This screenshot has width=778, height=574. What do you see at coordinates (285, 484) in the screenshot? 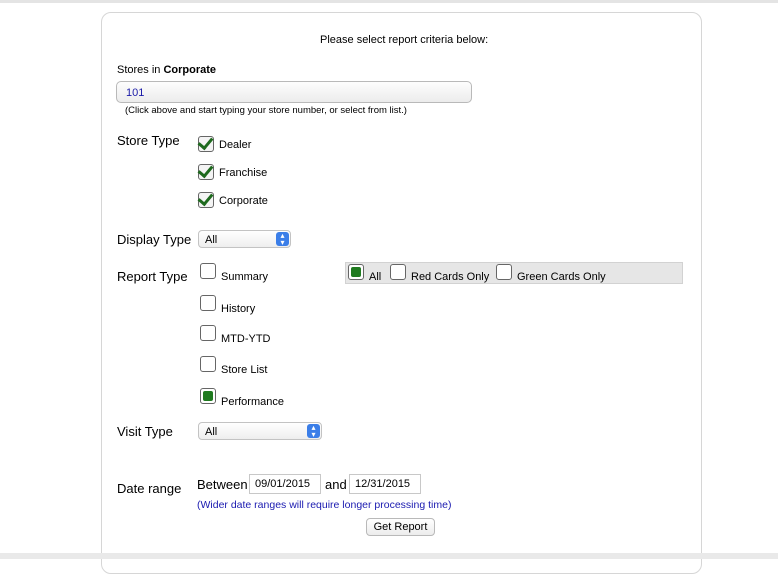
I see `start-date-input: 09/01/2015` at bounding box center [285, 484].